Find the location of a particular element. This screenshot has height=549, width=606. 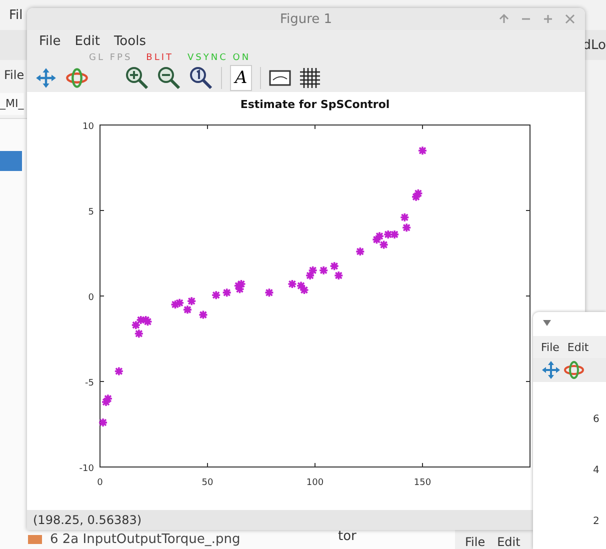

debug-overlay-text: GL FPS is located at coordinates (110, 58).